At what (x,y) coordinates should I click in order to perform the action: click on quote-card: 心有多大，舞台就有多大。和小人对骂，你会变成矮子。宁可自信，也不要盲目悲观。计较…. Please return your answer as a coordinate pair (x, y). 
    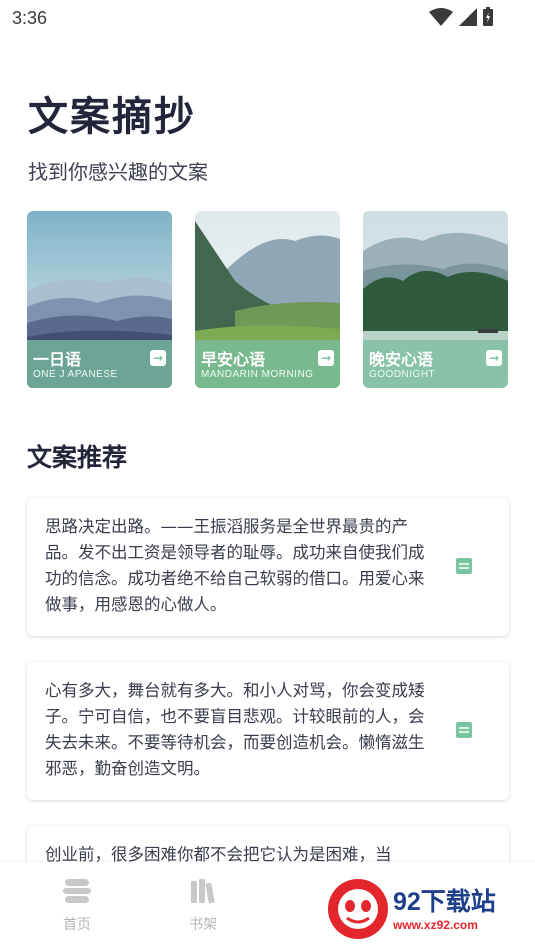
    Looking at the image, I should click on (268, 731).